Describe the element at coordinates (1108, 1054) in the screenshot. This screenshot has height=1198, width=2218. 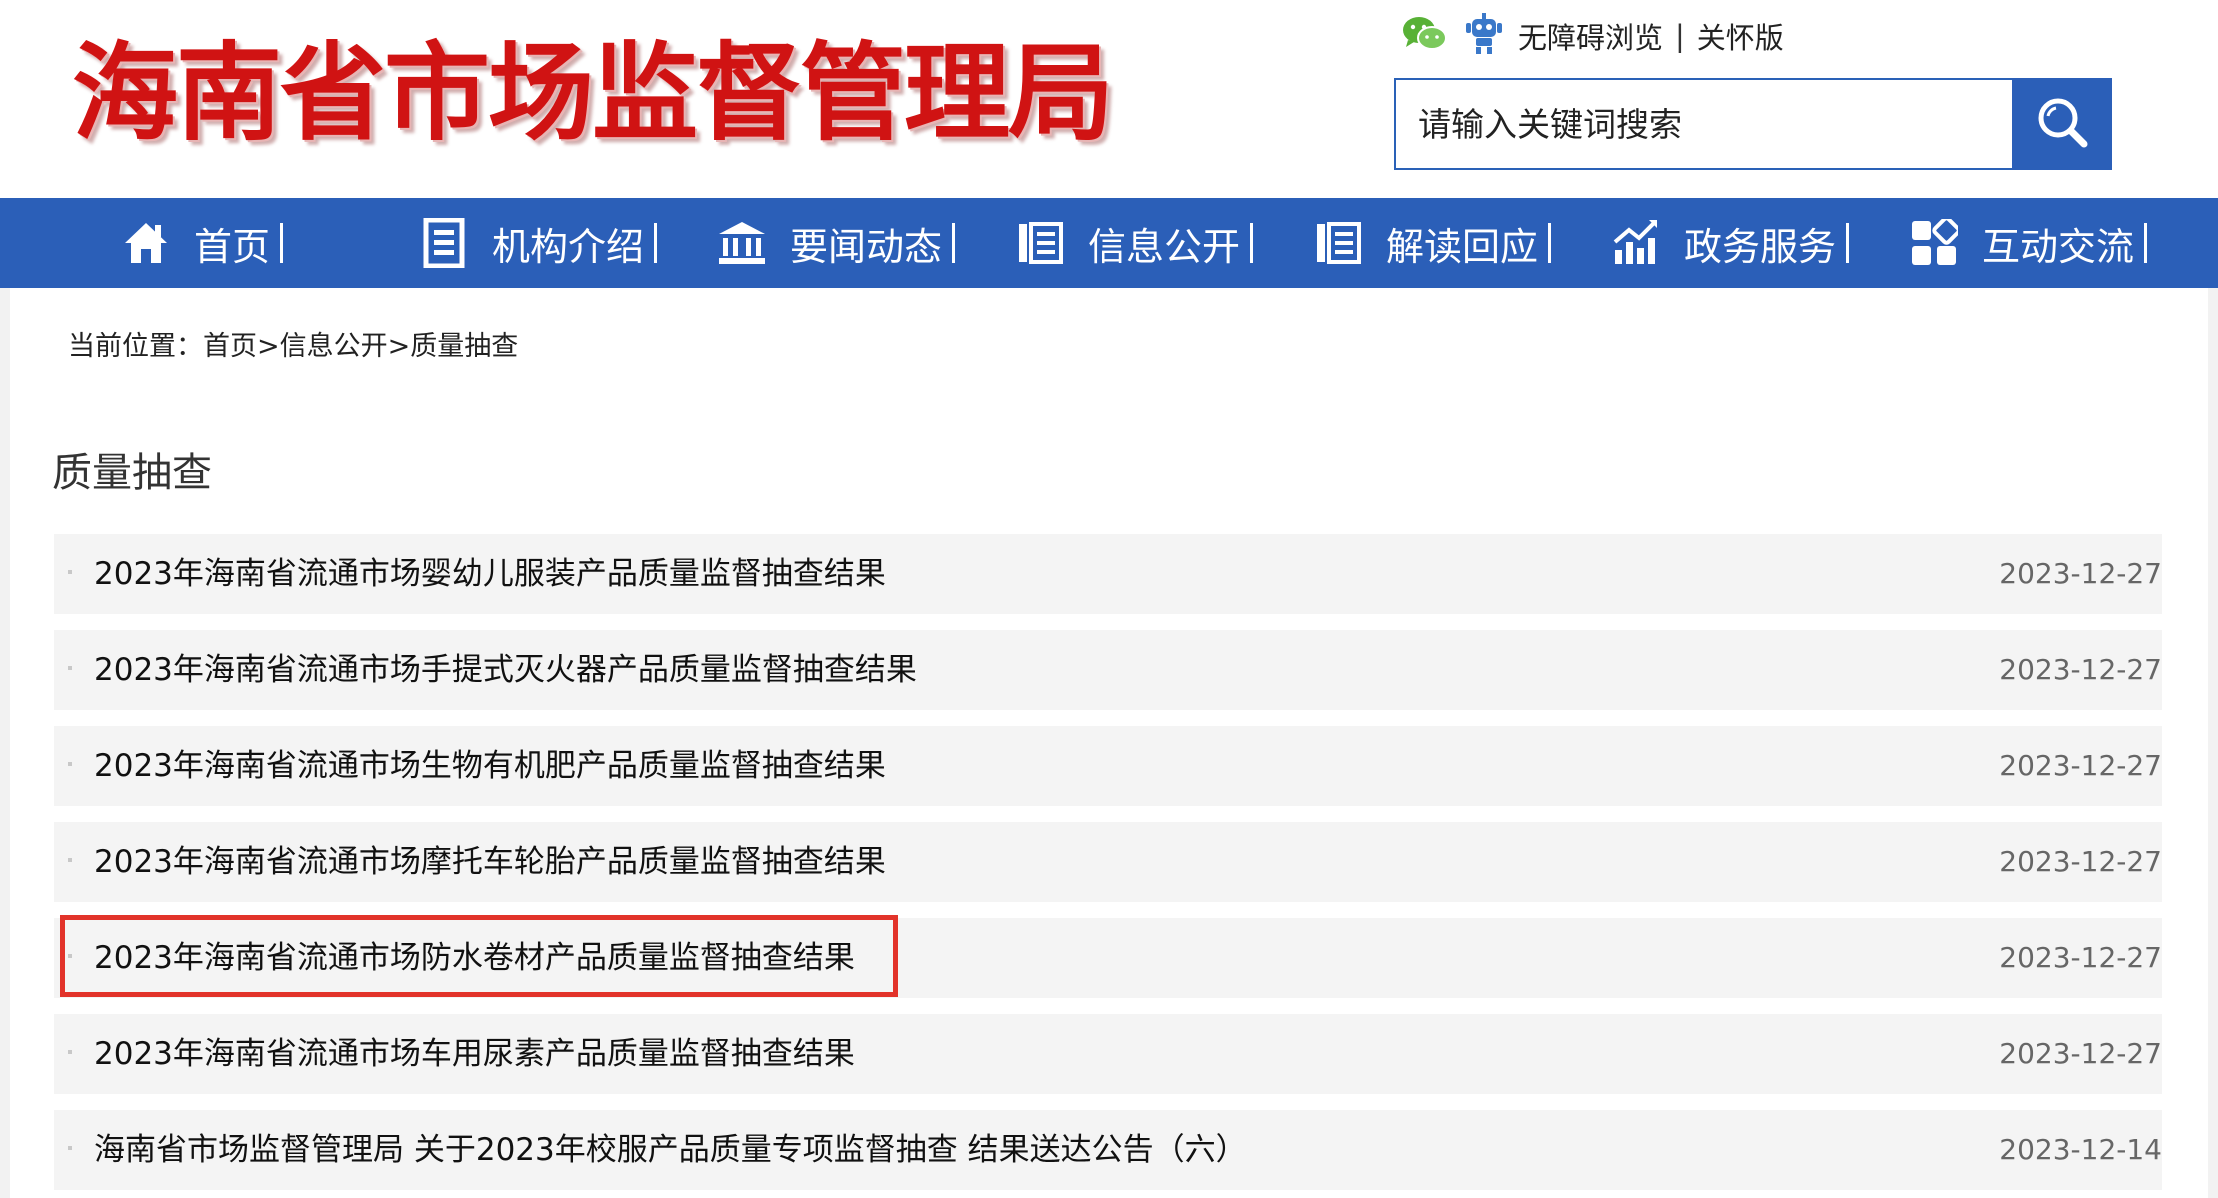
I see `list-item: 2023年海南省流通市场车用尿素产品质量监督抽查结果 2023-12-27` at that location.